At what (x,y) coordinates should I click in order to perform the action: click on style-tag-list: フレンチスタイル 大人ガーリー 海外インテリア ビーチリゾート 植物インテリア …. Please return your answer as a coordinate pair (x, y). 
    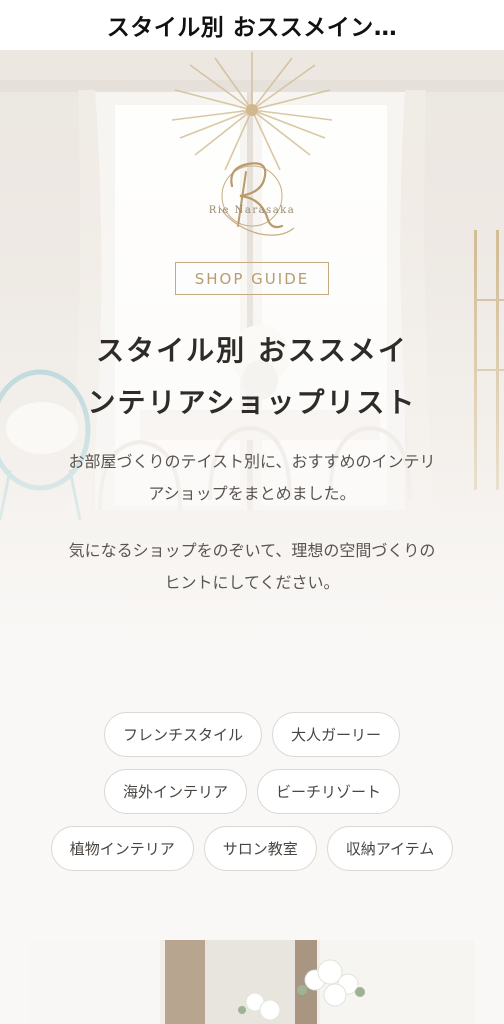
    Looking at the image, I should click on (252, 791).